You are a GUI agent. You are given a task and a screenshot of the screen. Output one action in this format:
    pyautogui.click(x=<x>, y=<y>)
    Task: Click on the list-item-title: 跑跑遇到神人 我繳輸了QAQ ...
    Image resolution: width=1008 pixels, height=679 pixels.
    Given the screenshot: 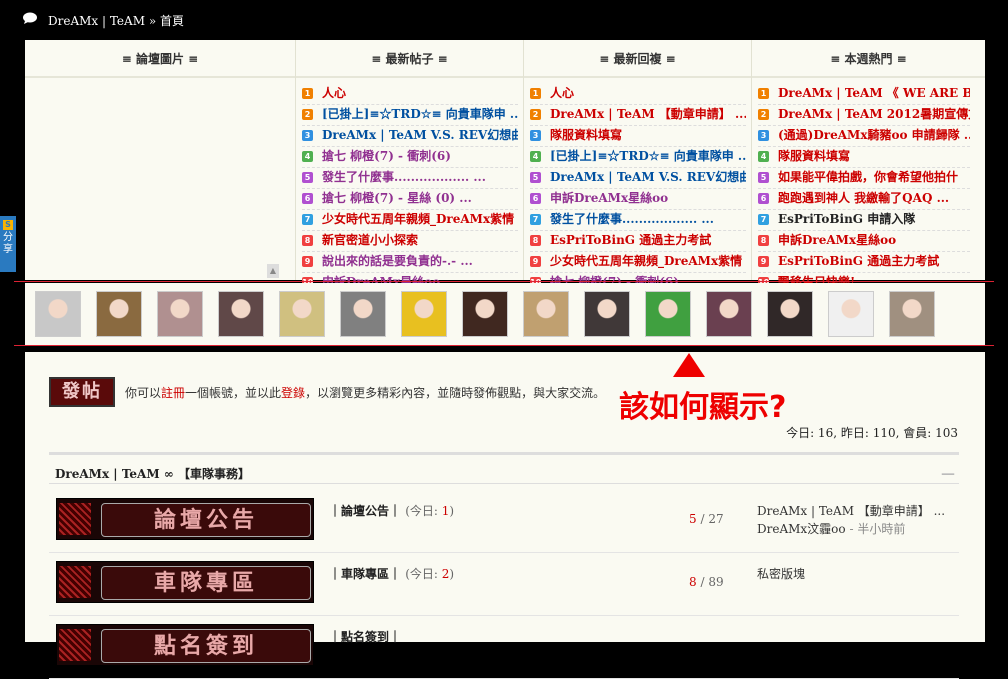 What is the action you would take?
    pyautogui.click(x=863, y=198)
    